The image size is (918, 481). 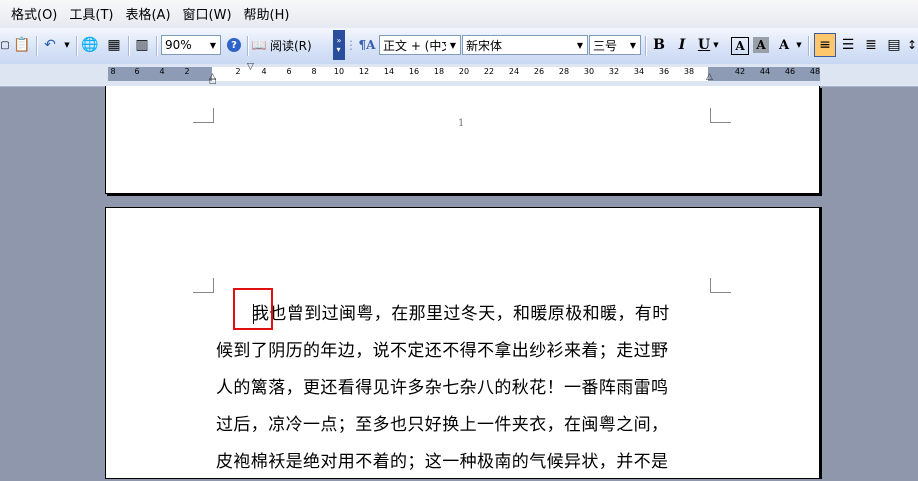 I want to click on read-mode-button: 📖 阅读(R), so click(x=289, y=45).